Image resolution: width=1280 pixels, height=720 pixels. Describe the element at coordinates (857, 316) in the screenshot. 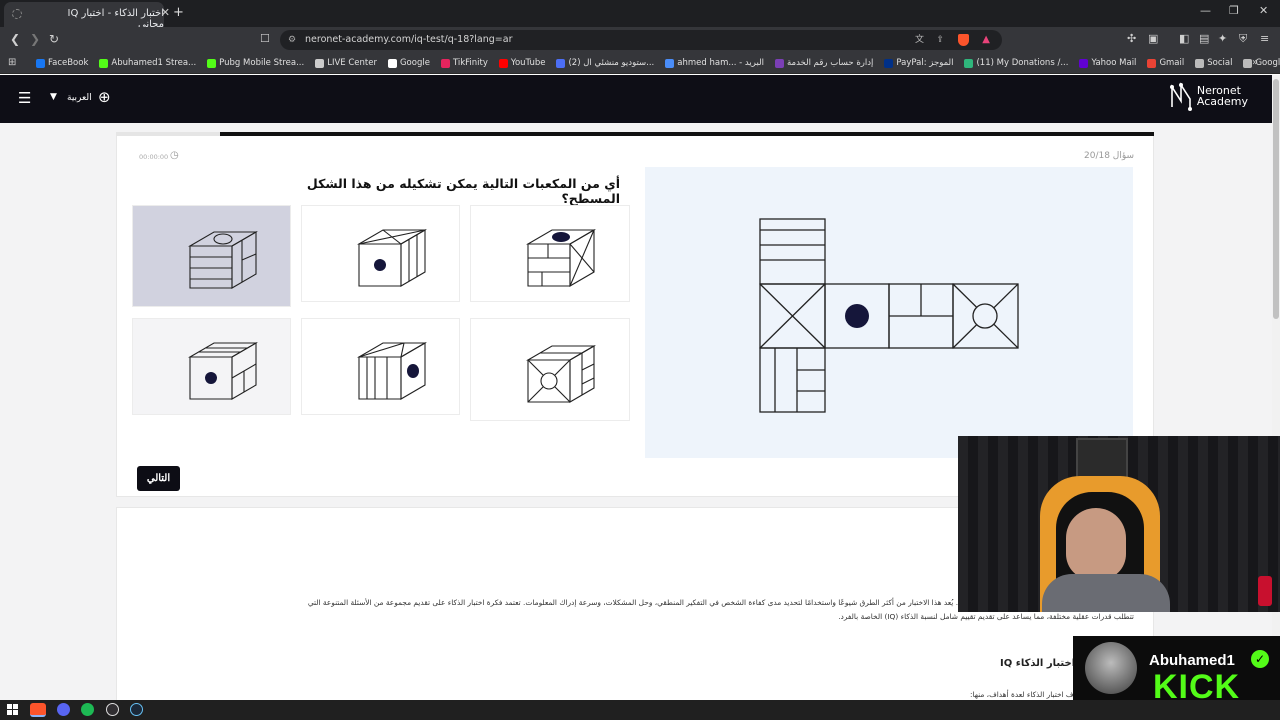

I see `net-dot` at that location.